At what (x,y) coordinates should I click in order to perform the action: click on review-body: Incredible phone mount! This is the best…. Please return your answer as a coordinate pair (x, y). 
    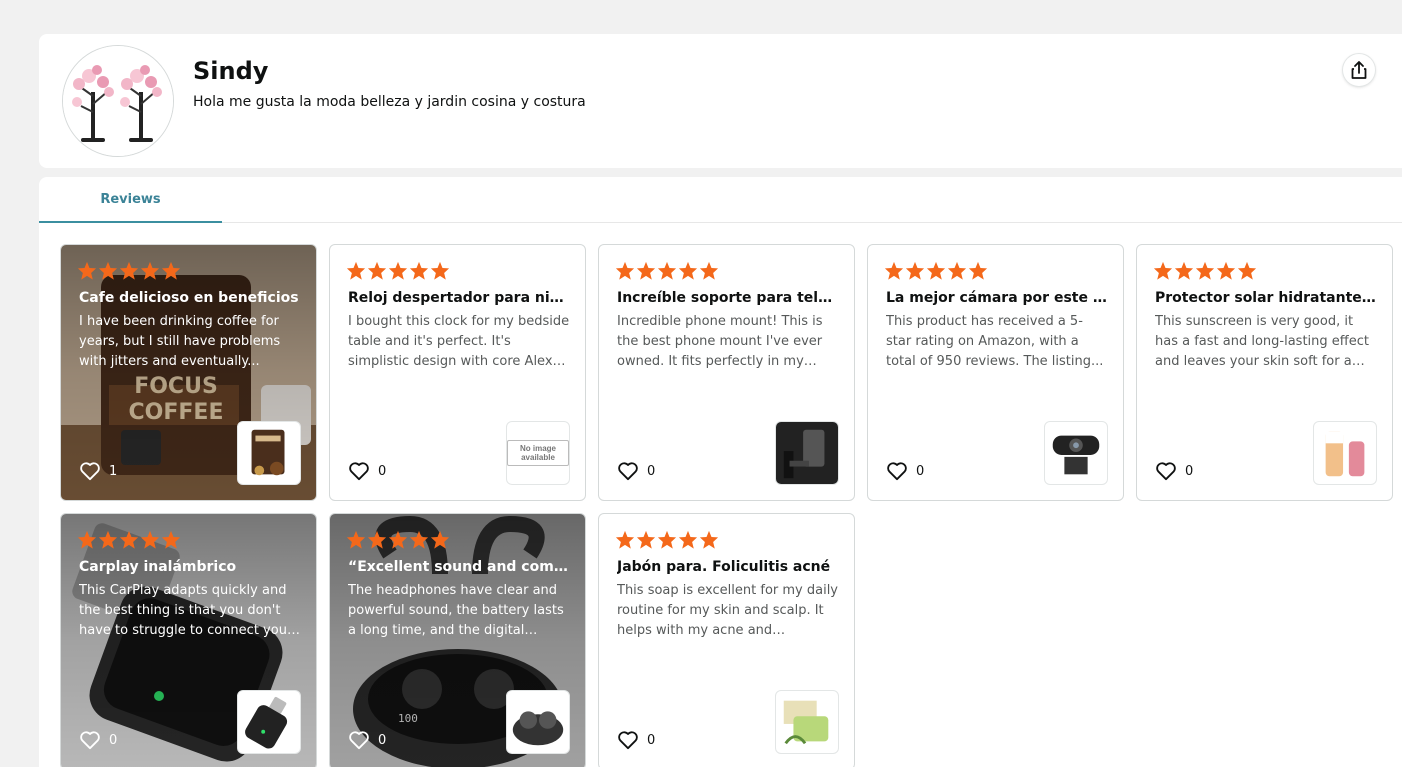
    Looking at the image, I should click on (720, 341).